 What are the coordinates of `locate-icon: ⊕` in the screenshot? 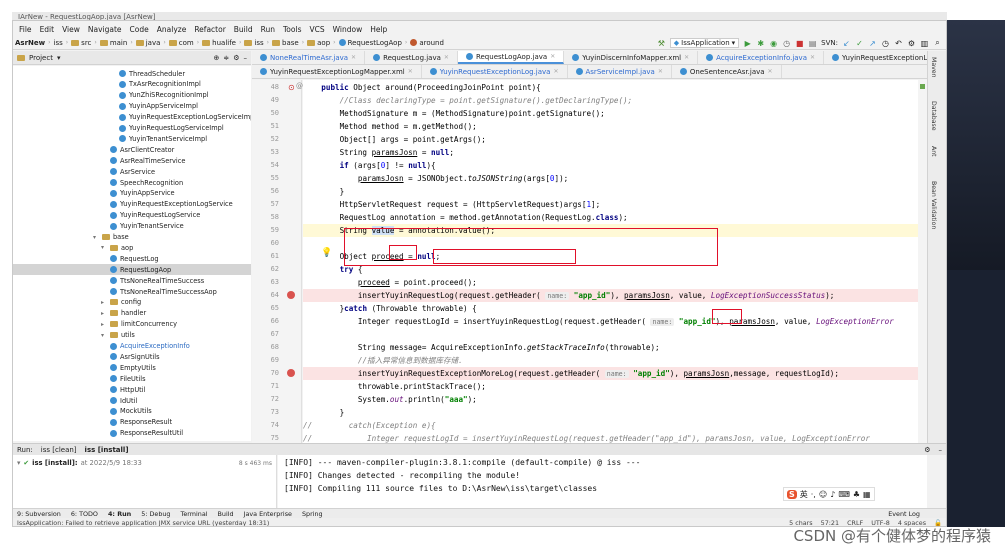 It's located at (216, 58).